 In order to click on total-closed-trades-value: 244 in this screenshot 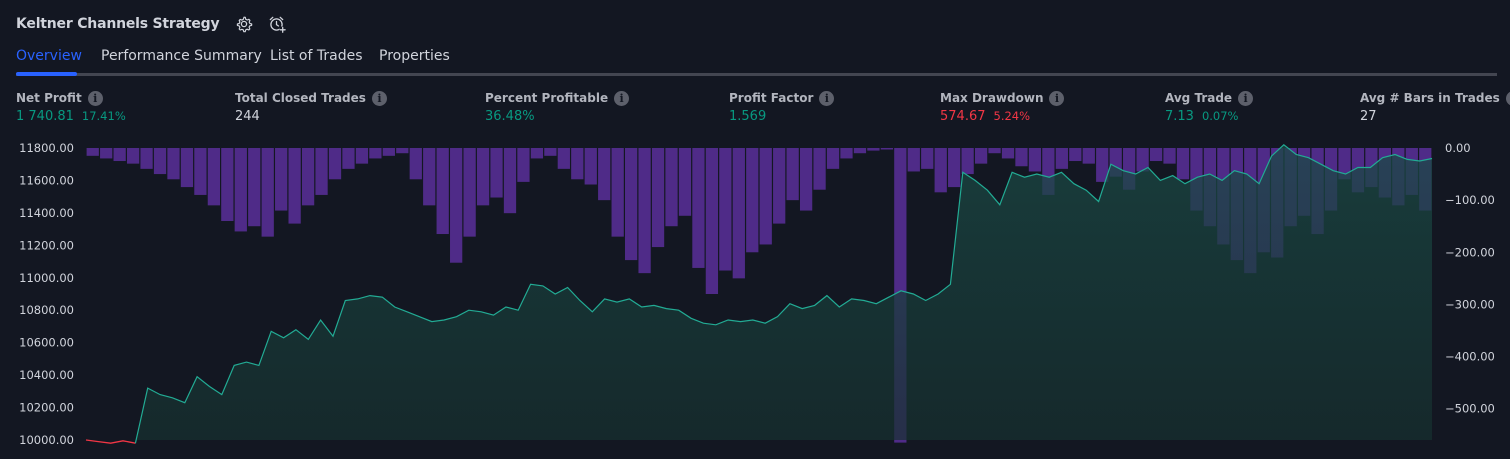, I will do `click(247, 116)`.